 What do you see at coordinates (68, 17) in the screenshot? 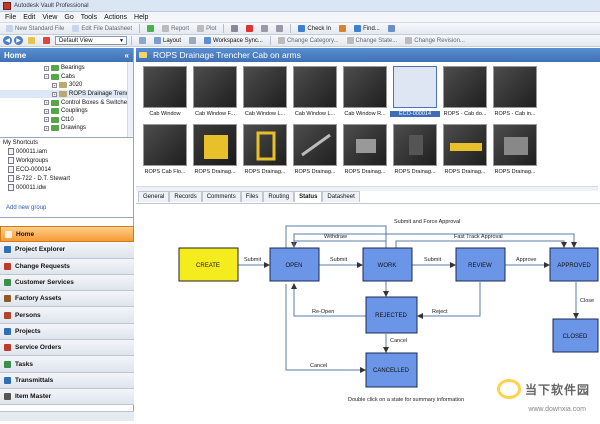
I see `menu-go: Go` at bounding box center [68, 17].